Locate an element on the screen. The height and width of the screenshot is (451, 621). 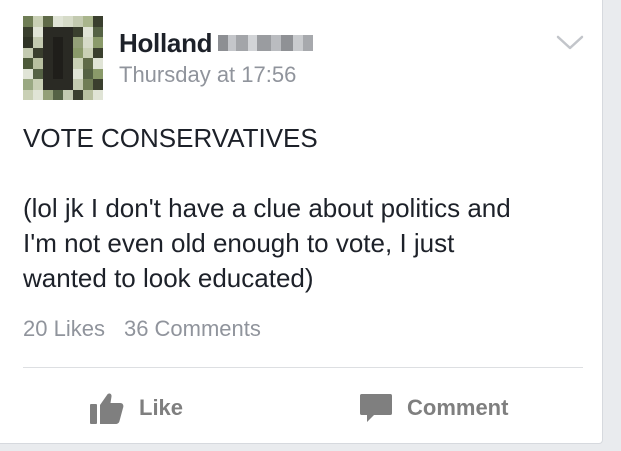
comment-label: Comment is located at coordinates (458, 407).